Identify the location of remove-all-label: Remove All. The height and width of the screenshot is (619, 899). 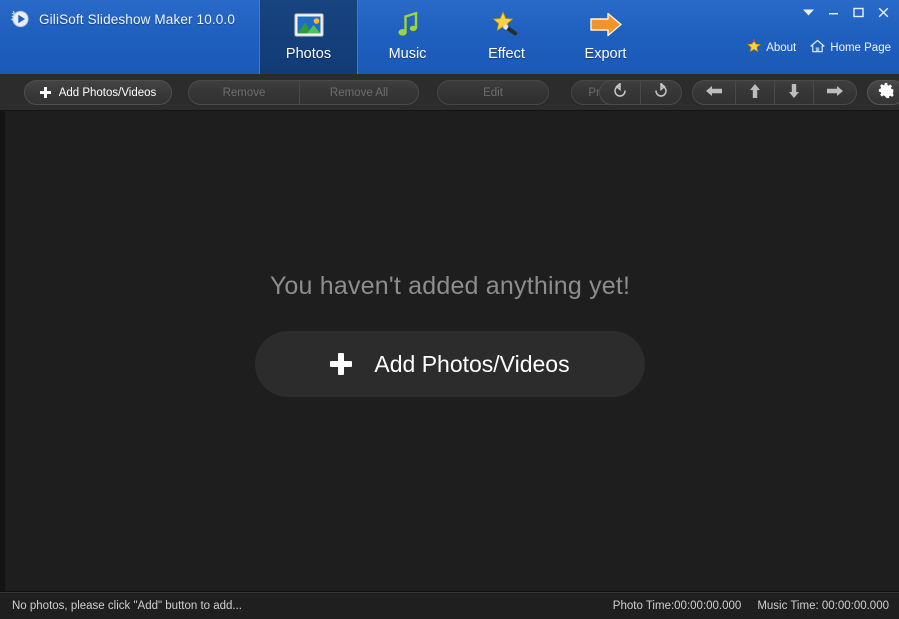
(359, 92).